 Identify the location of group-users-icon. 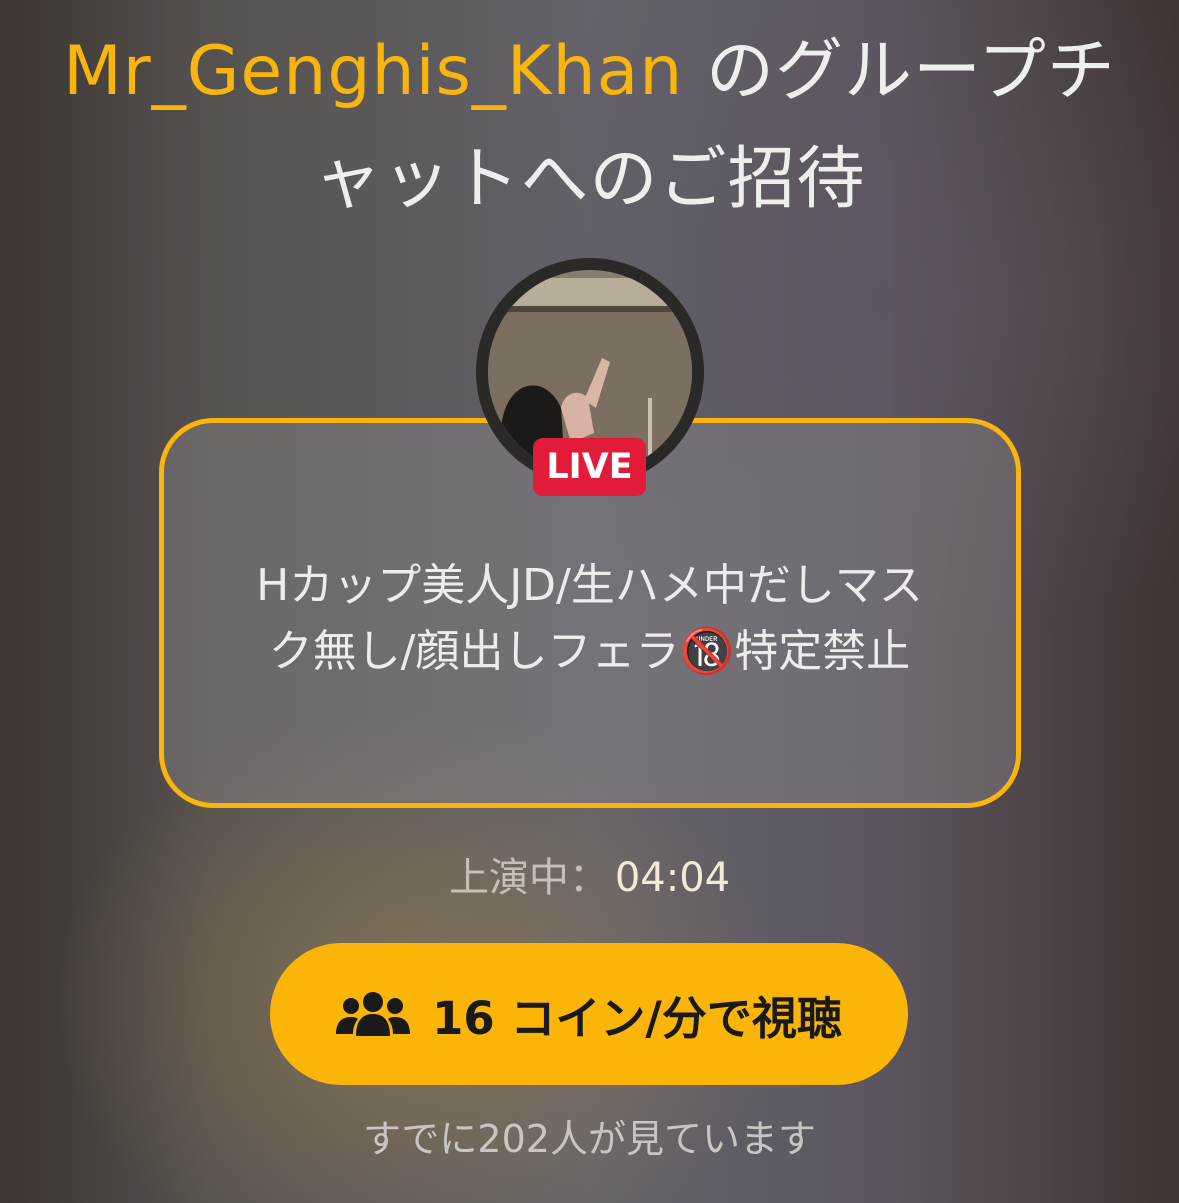
(373, 1014).